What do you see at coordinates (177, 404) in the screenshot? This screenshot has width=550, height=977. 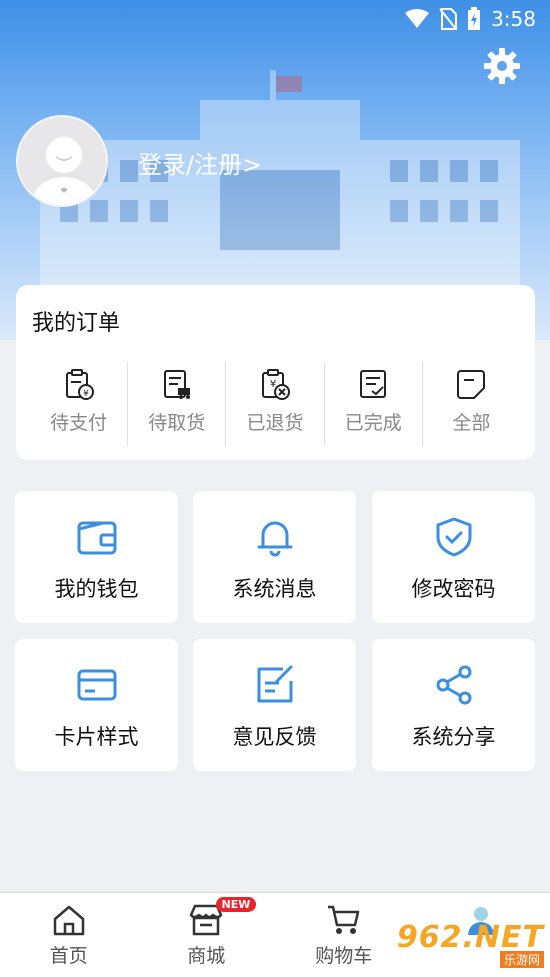 I see `order-awaiting-pickup: 待取货` at bounding box center [177, 404].